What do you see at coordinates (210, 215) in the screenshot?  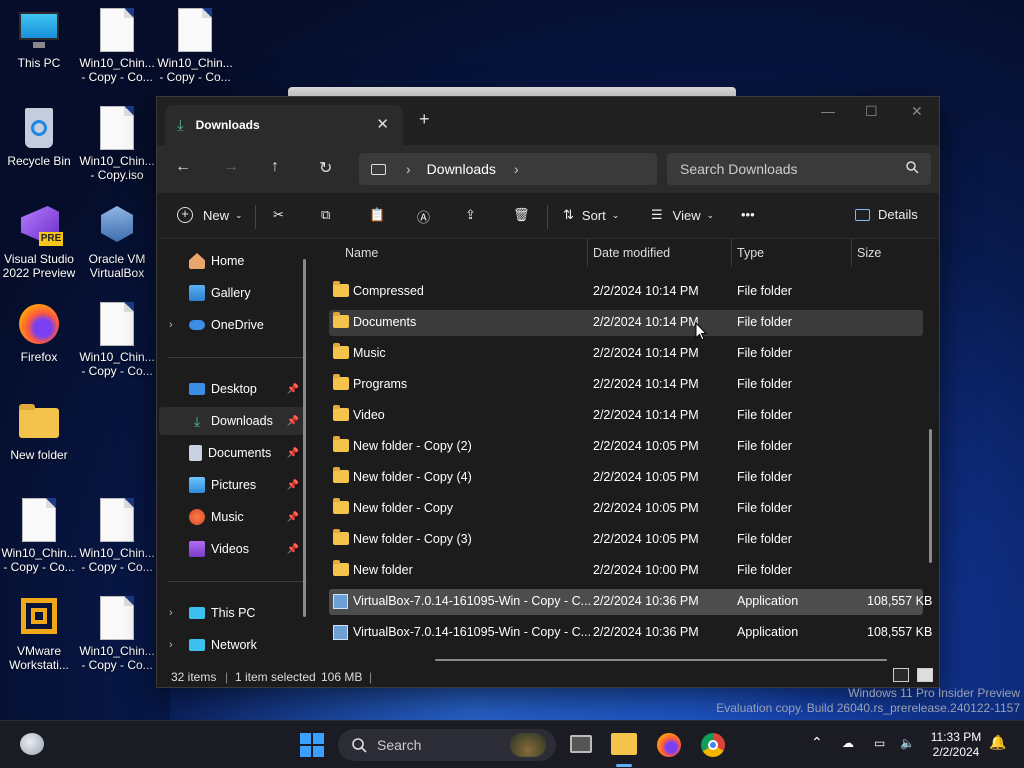 I see `new-button: + New ⌄` at bounding box center [210, 215].